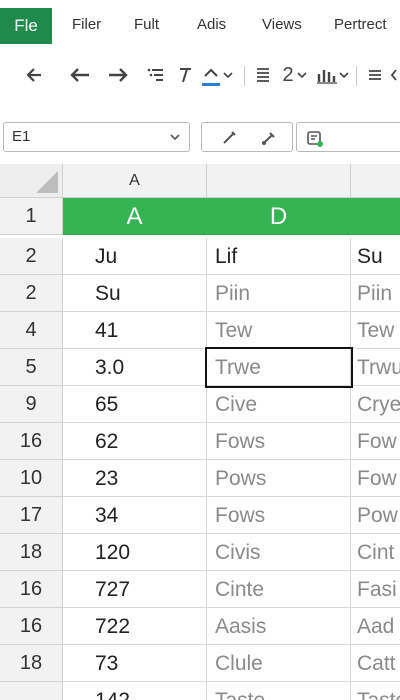 This screenshot has width=400, height=700. What do you see at coordinates (279, 330) in the screenshot?
I see `cell-b: Tew` at bounding box center [279, 330].